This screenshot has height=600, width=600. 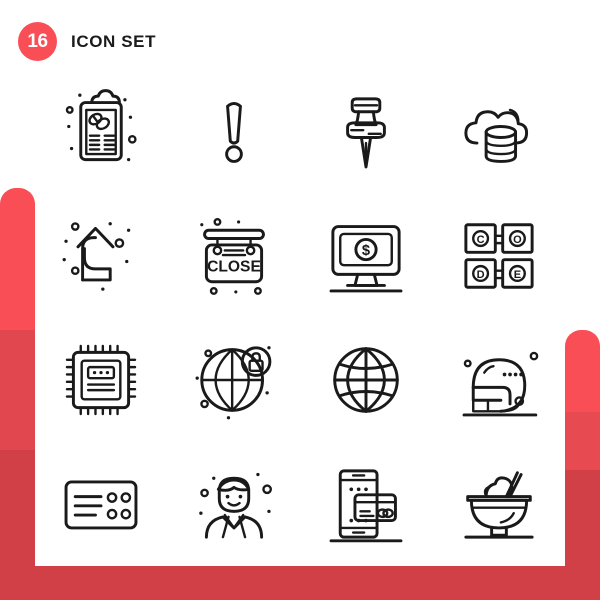 What do you see at coordinates (96, 256) in the screenshot?
I see `curved-up-arrow-icon` at bounding box center [96, 256].